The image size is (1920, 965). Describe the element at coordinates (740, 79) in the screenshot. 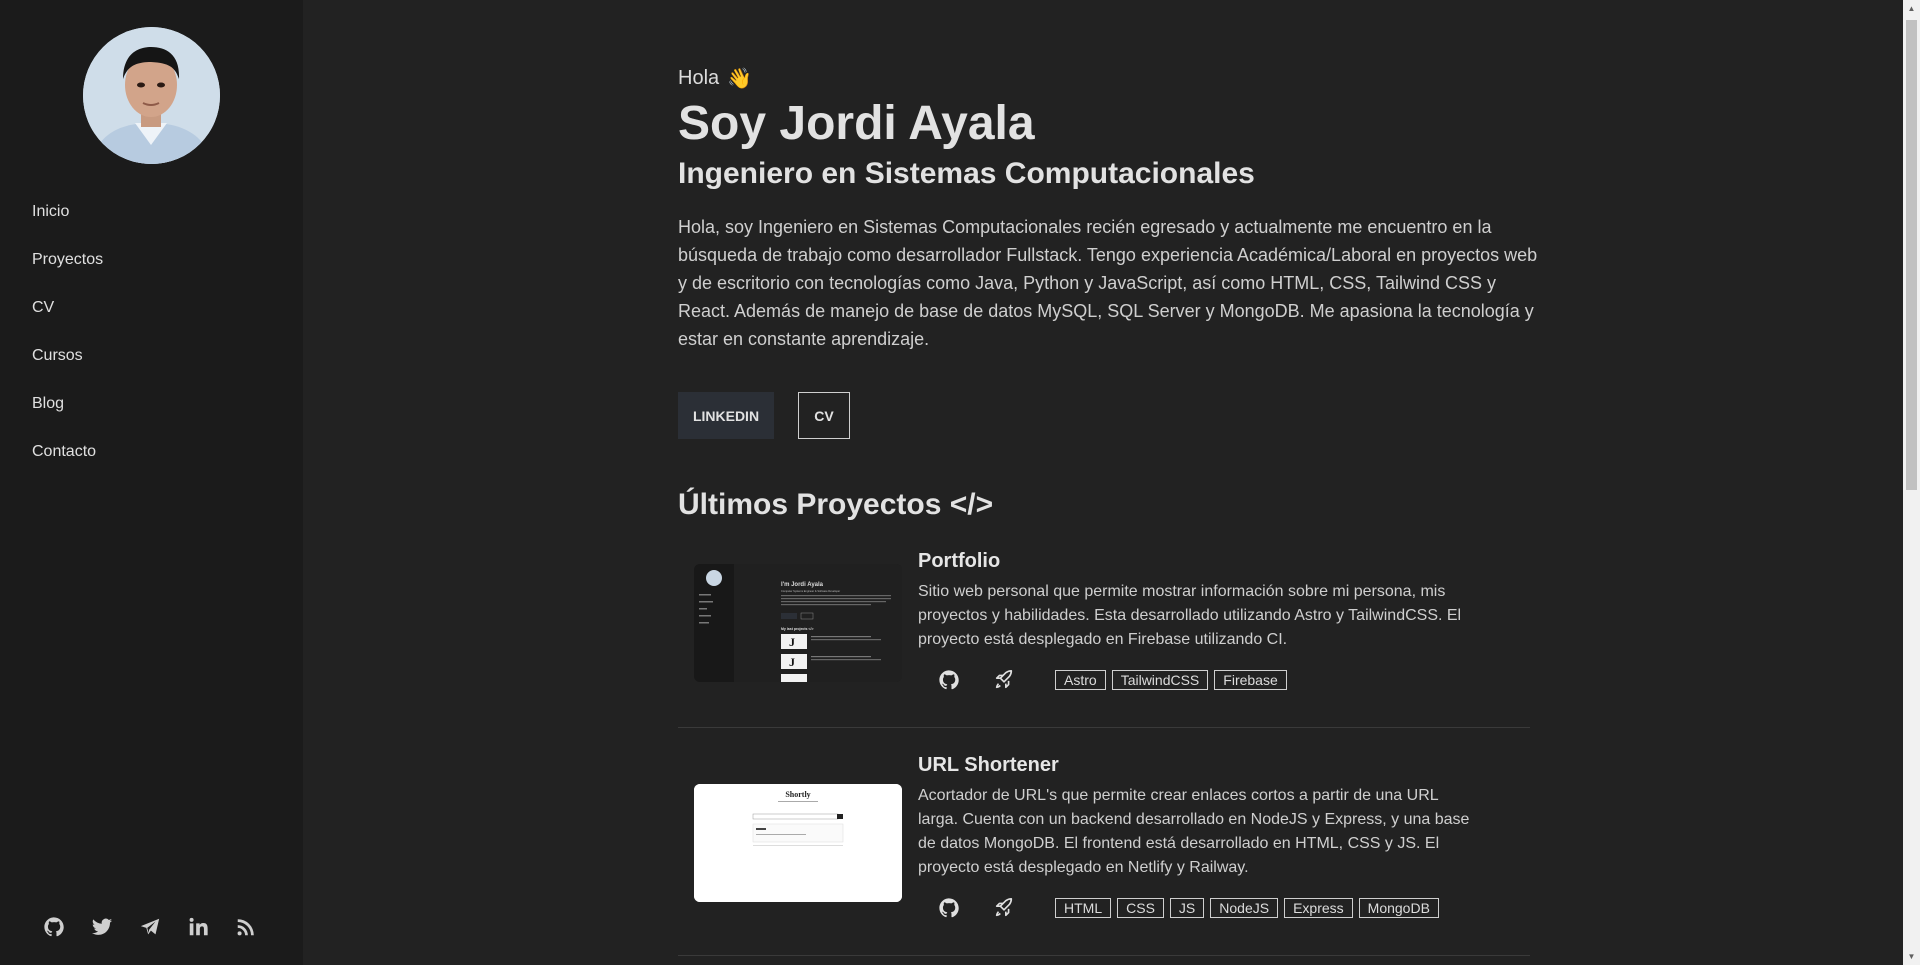

I see `wave-emoji-icon: 👋` at that location.